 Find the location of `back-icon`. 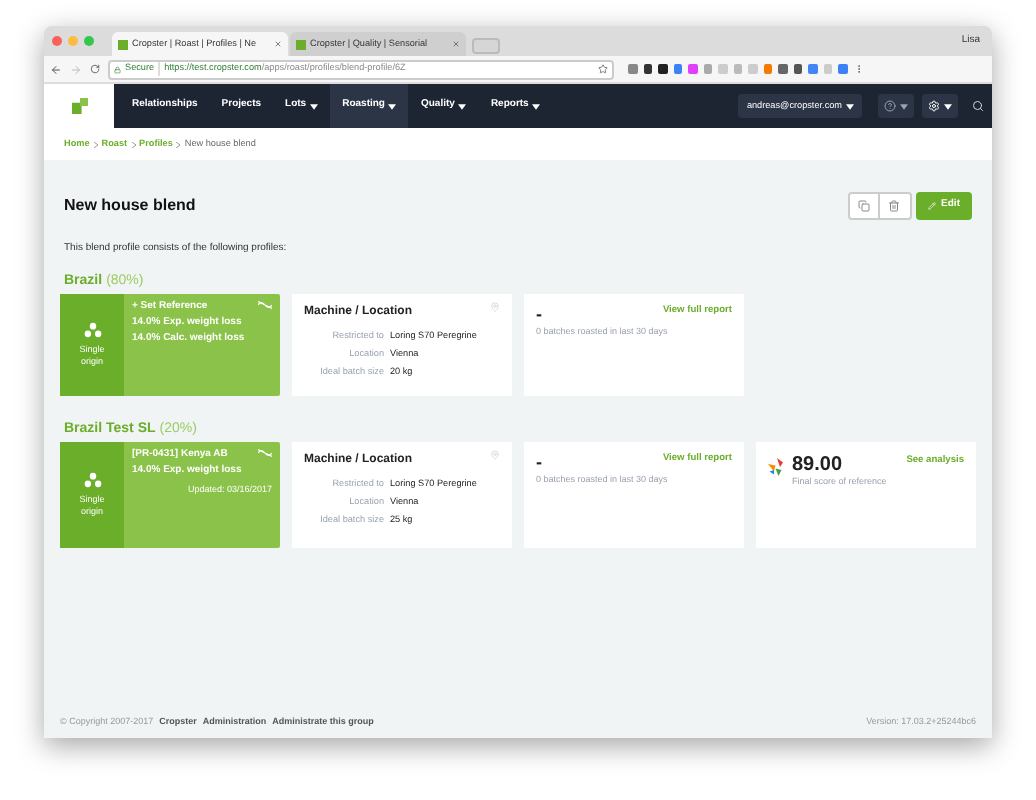

back-icon is located at coordinates (56, 69).